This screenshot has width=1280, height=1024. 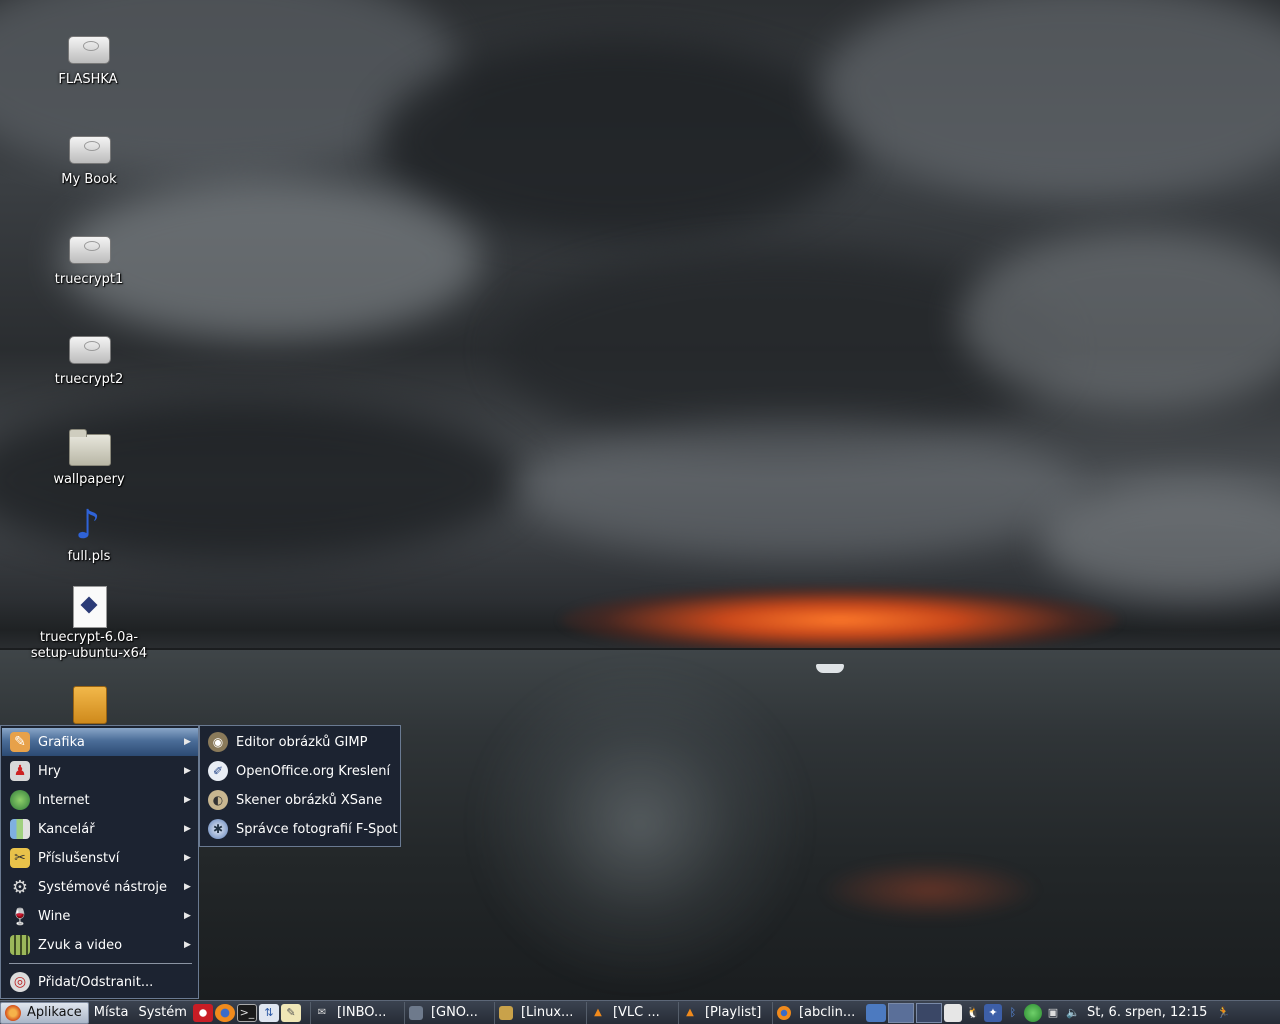 I want to click on office-icon, so click(x=20, y=829).